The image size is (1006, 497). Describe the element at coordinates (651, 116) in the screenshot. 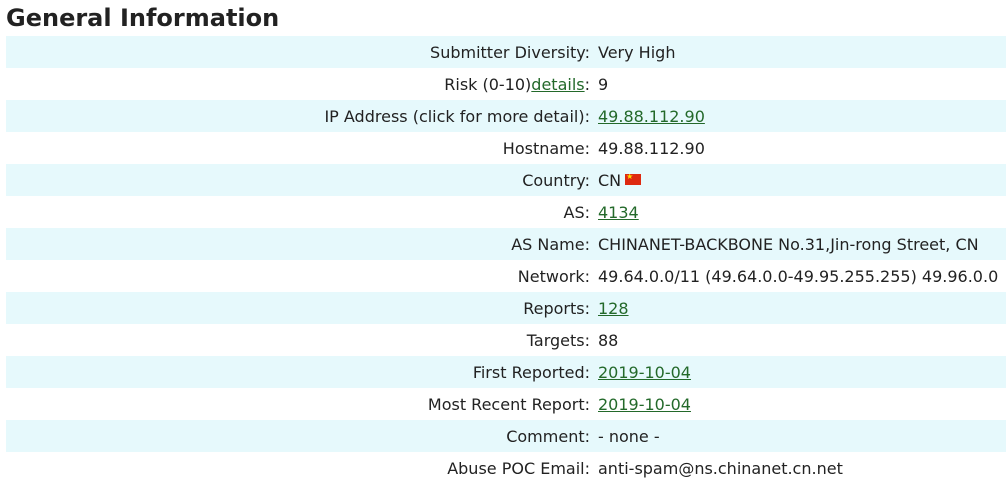

I see `ip-address-link: 49.88.112.90` at that location.